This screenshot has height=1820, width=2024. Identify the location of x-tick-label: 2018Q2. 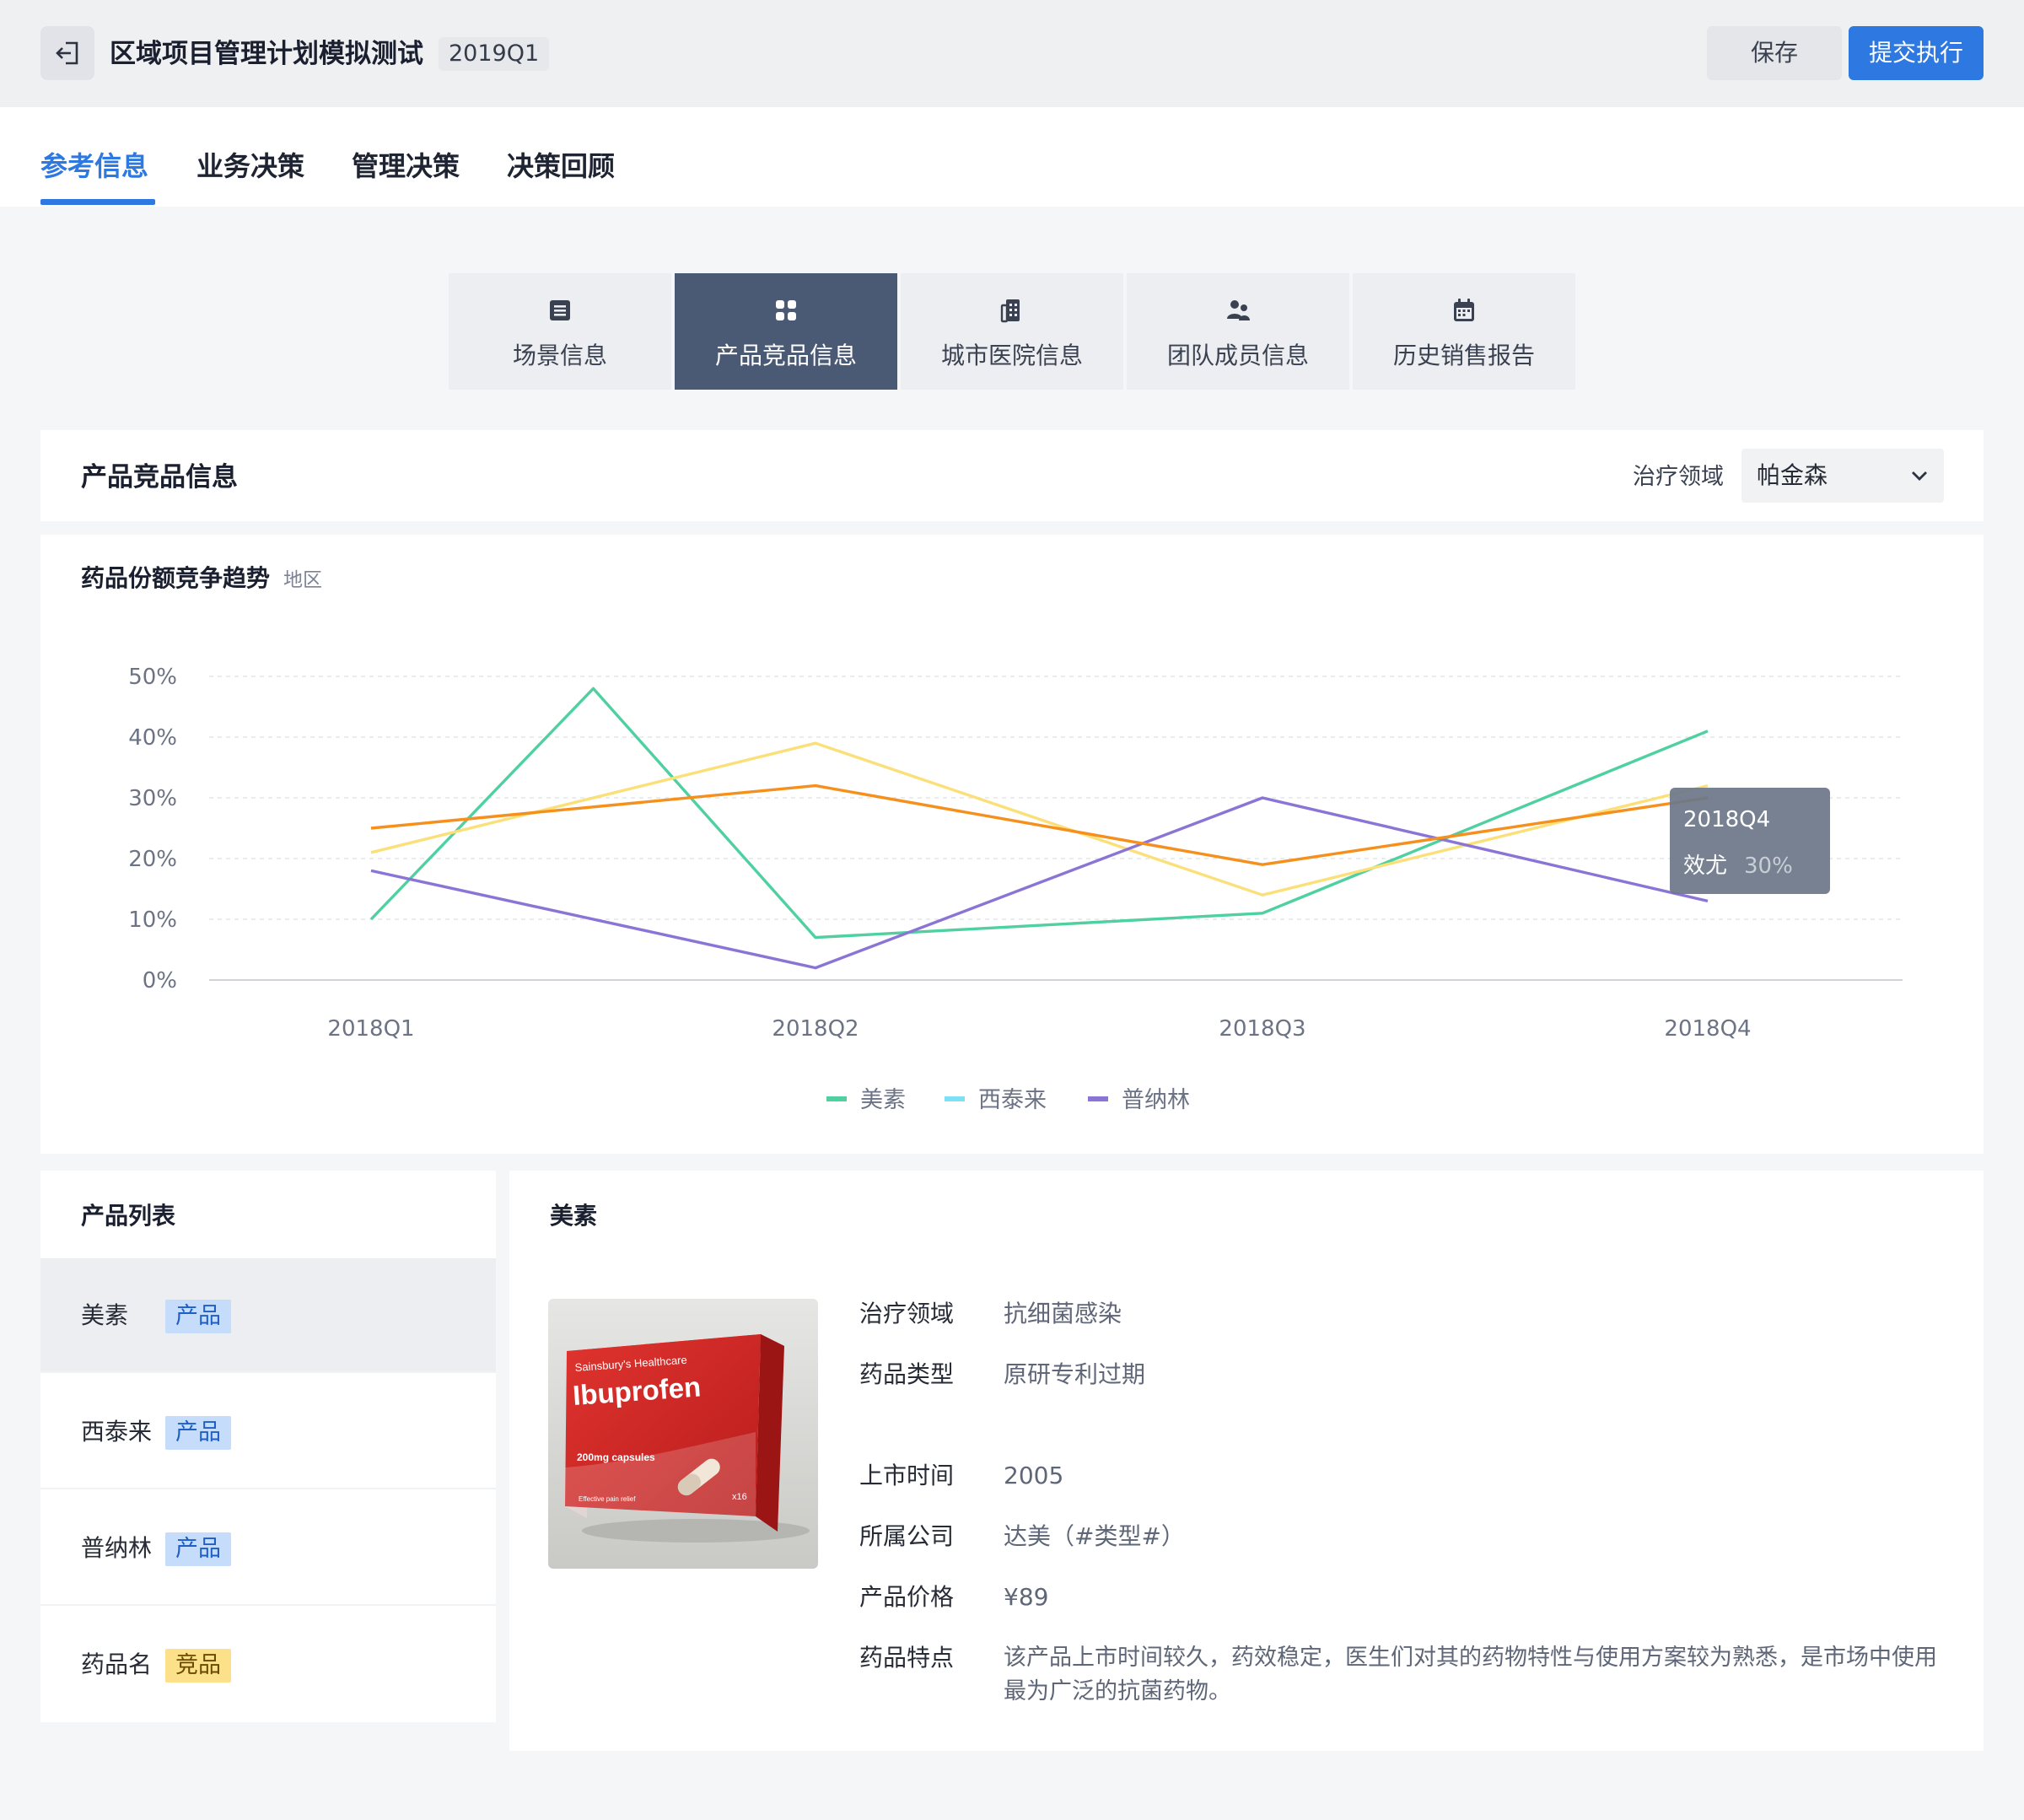
(816, 1029).